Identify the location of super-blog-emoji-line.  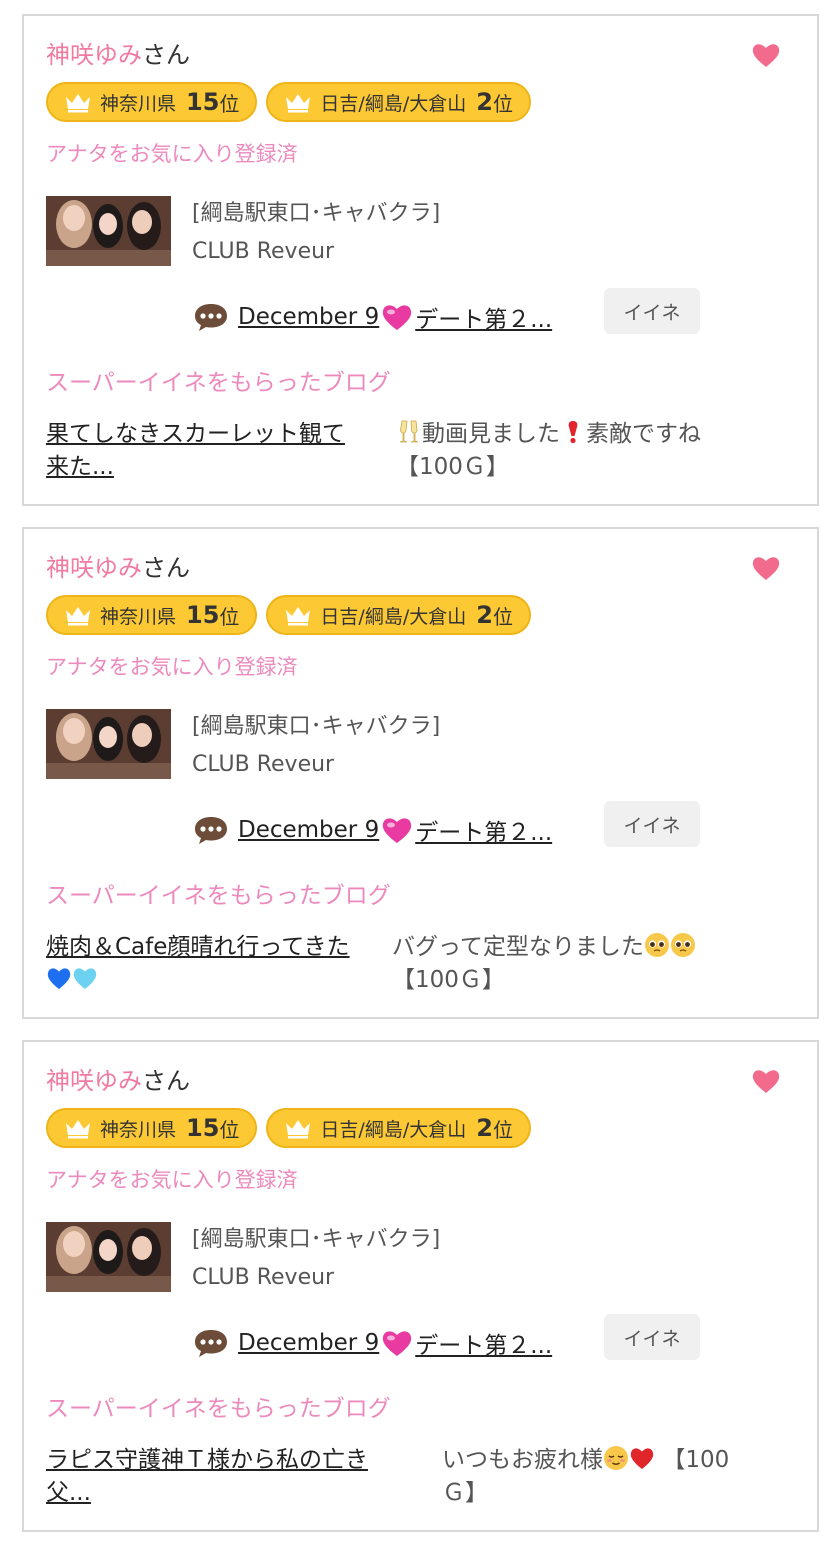
(198, 980).